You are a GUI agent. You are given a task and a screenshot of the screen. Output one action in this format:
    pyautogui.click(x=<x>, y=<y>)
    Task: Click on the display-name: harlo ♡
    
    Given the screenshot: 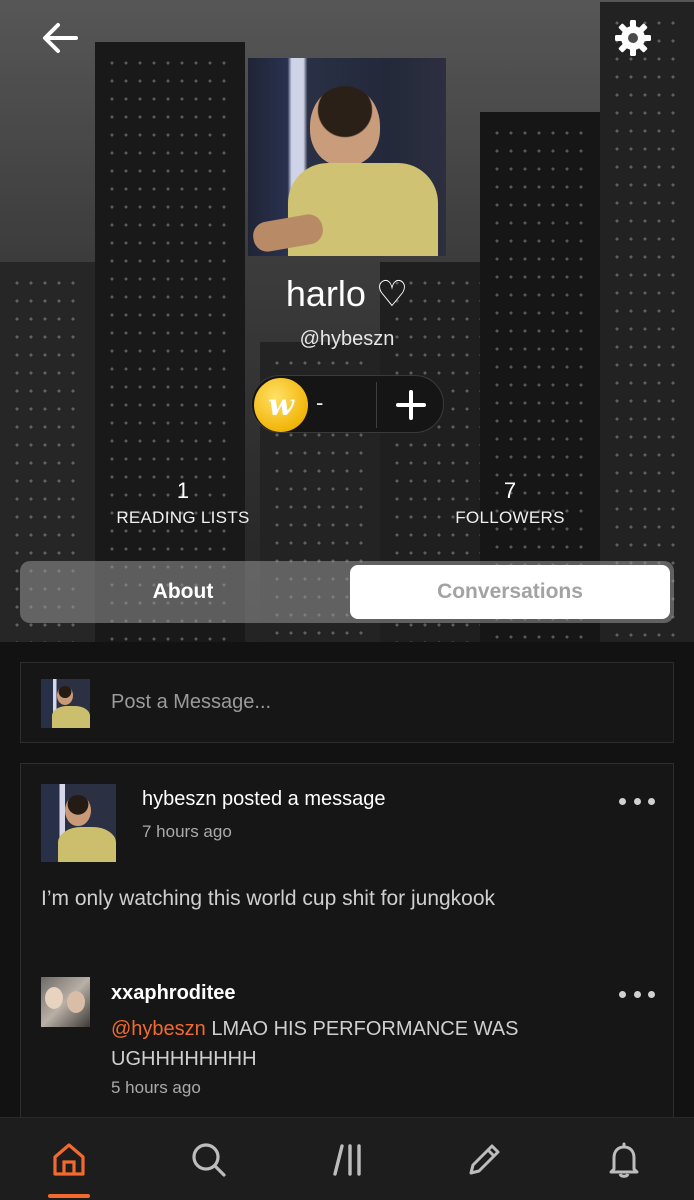 What is the action you would take?
    pyautogui.click(x=347, y=293)
    